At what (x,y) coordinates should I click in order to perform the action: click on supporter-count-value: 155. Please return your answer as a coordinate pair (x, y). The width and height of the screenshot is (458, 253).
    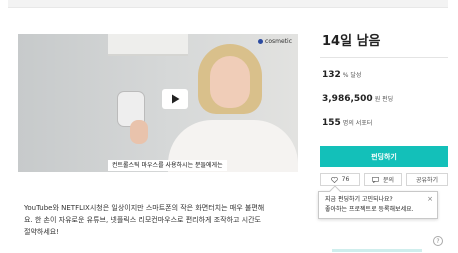
    Looking at the image, I should click on (331, 123).